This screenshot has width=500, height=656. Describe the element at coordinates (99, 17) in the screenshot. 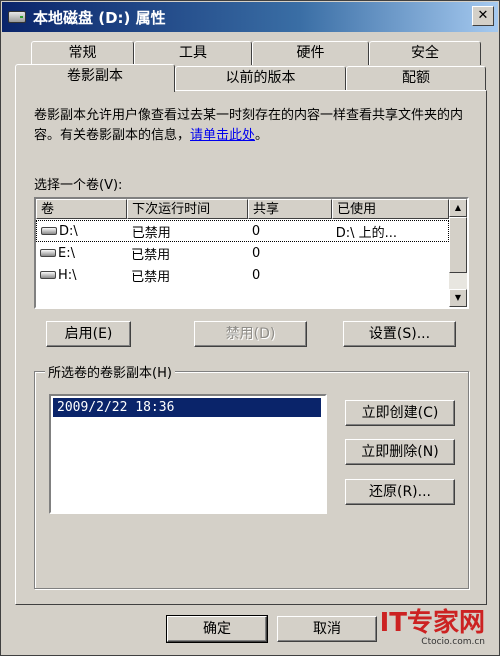

I see `window-title: 本地磁盘 (D:) 属性` at that location.